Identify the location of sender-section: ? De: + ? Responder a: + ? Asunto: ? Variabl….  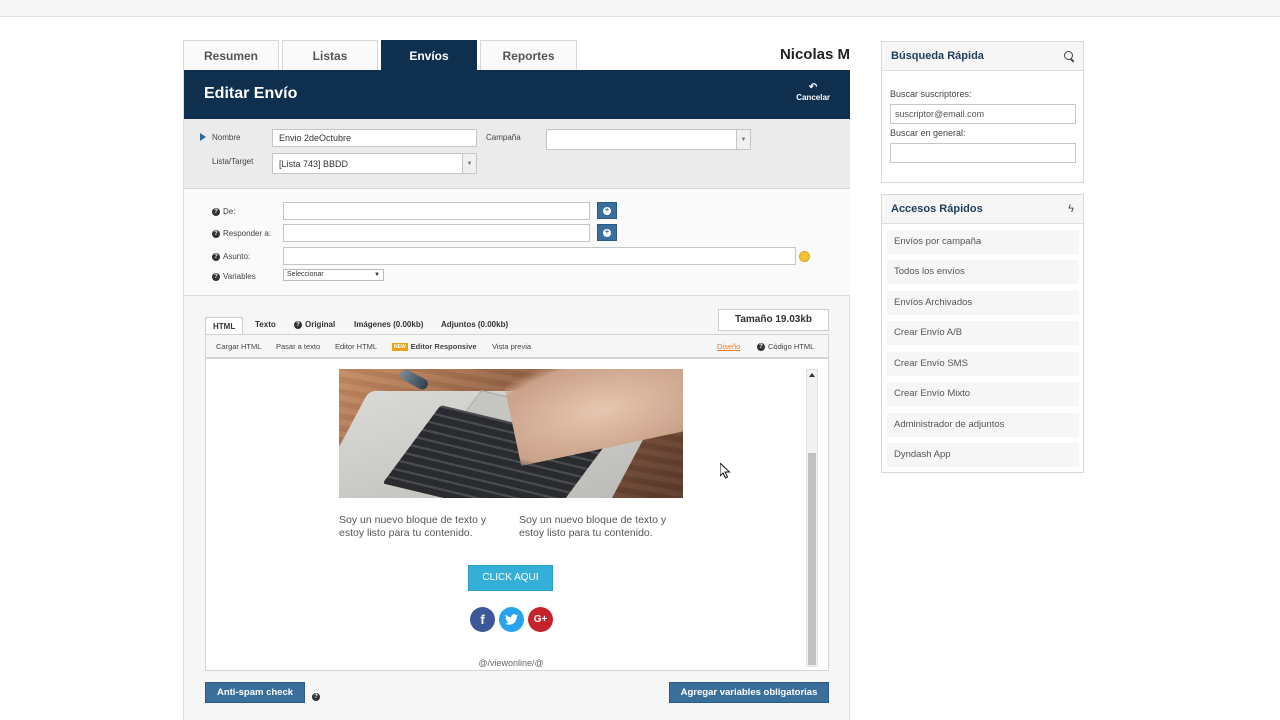
(517, 242).